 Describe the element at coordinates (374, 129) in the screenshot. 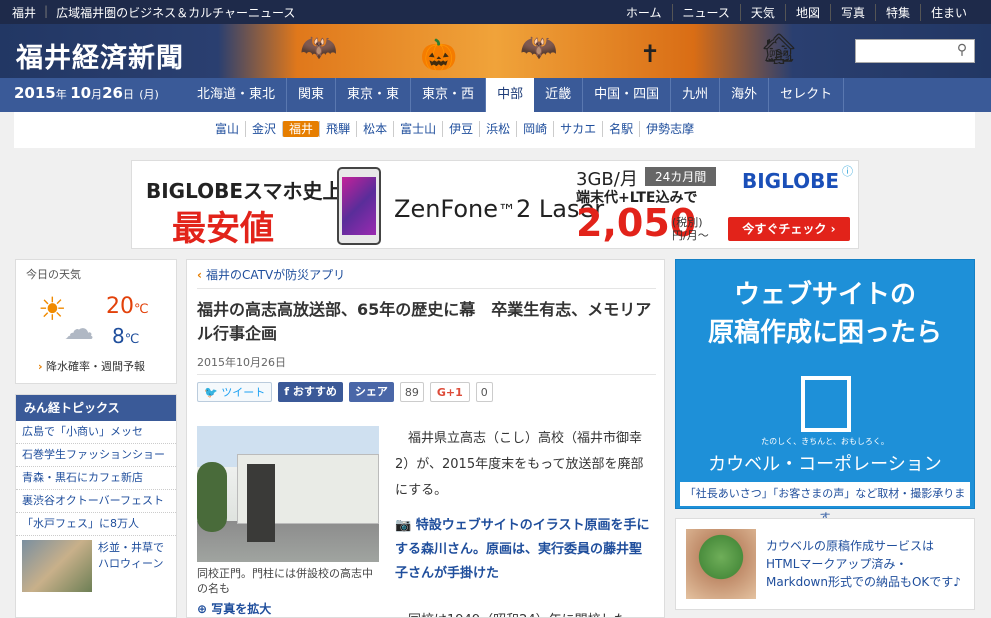

I see `city-tab-matsumoto: 松本` at that location.